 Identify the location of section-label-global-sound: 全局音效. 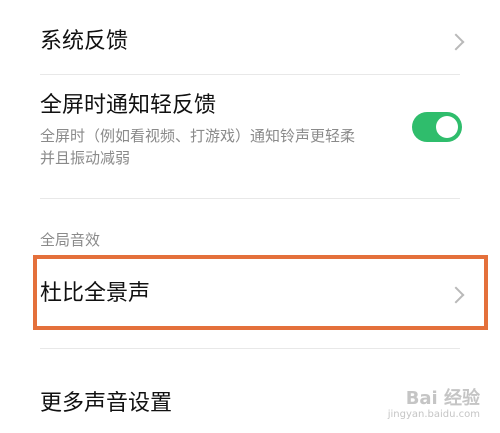
(70, 240).